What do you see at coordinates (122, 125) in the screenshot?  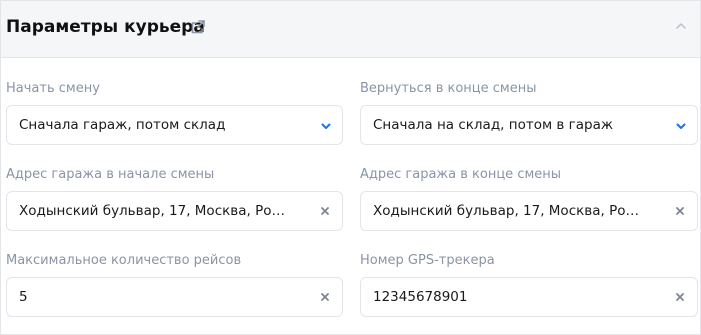 I see `start-shift-value: Сначала гараж, потом склад` at bounding box center [122, 125].